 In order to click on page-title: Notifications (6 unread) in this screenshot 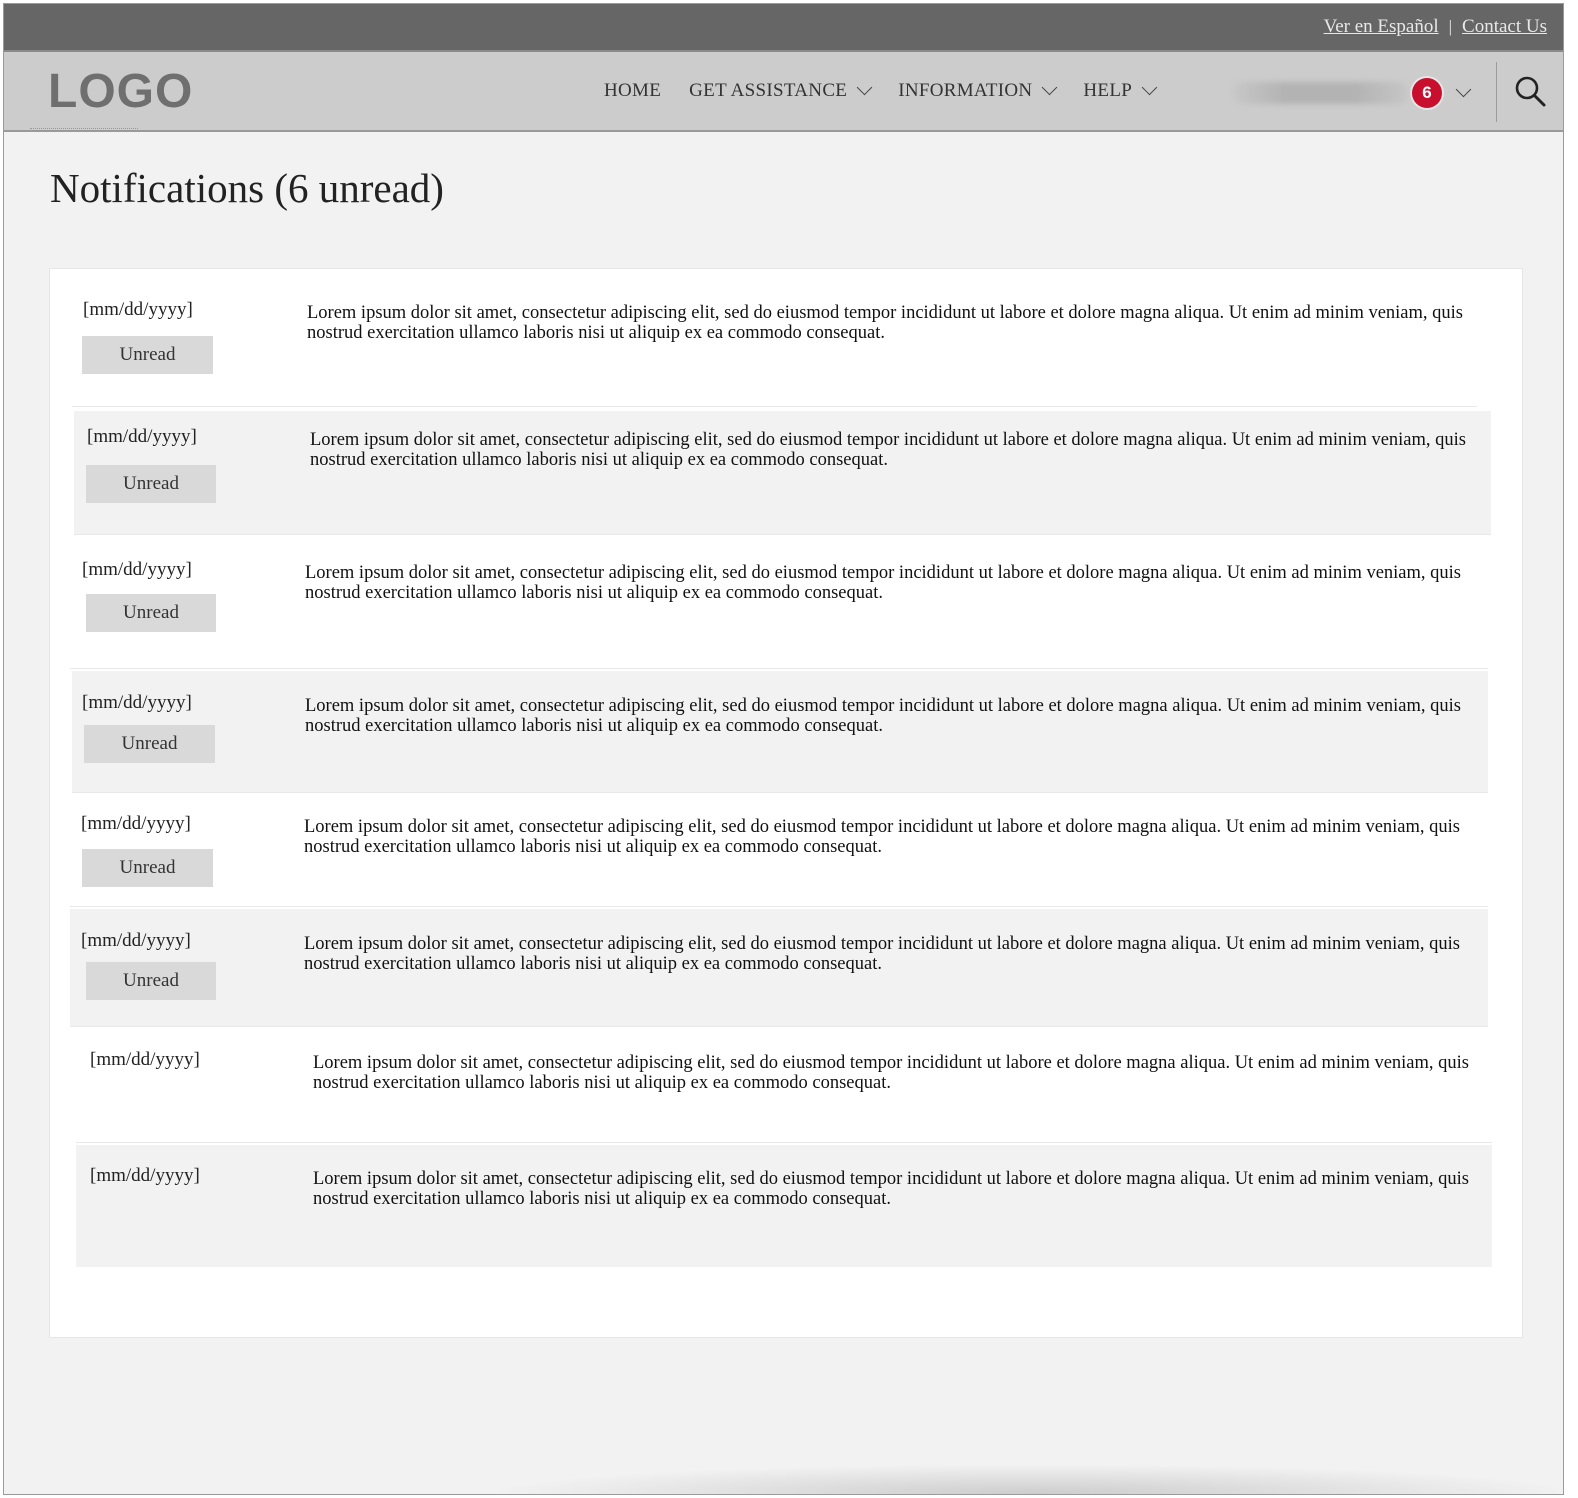, I will do `click(247, 188)`.